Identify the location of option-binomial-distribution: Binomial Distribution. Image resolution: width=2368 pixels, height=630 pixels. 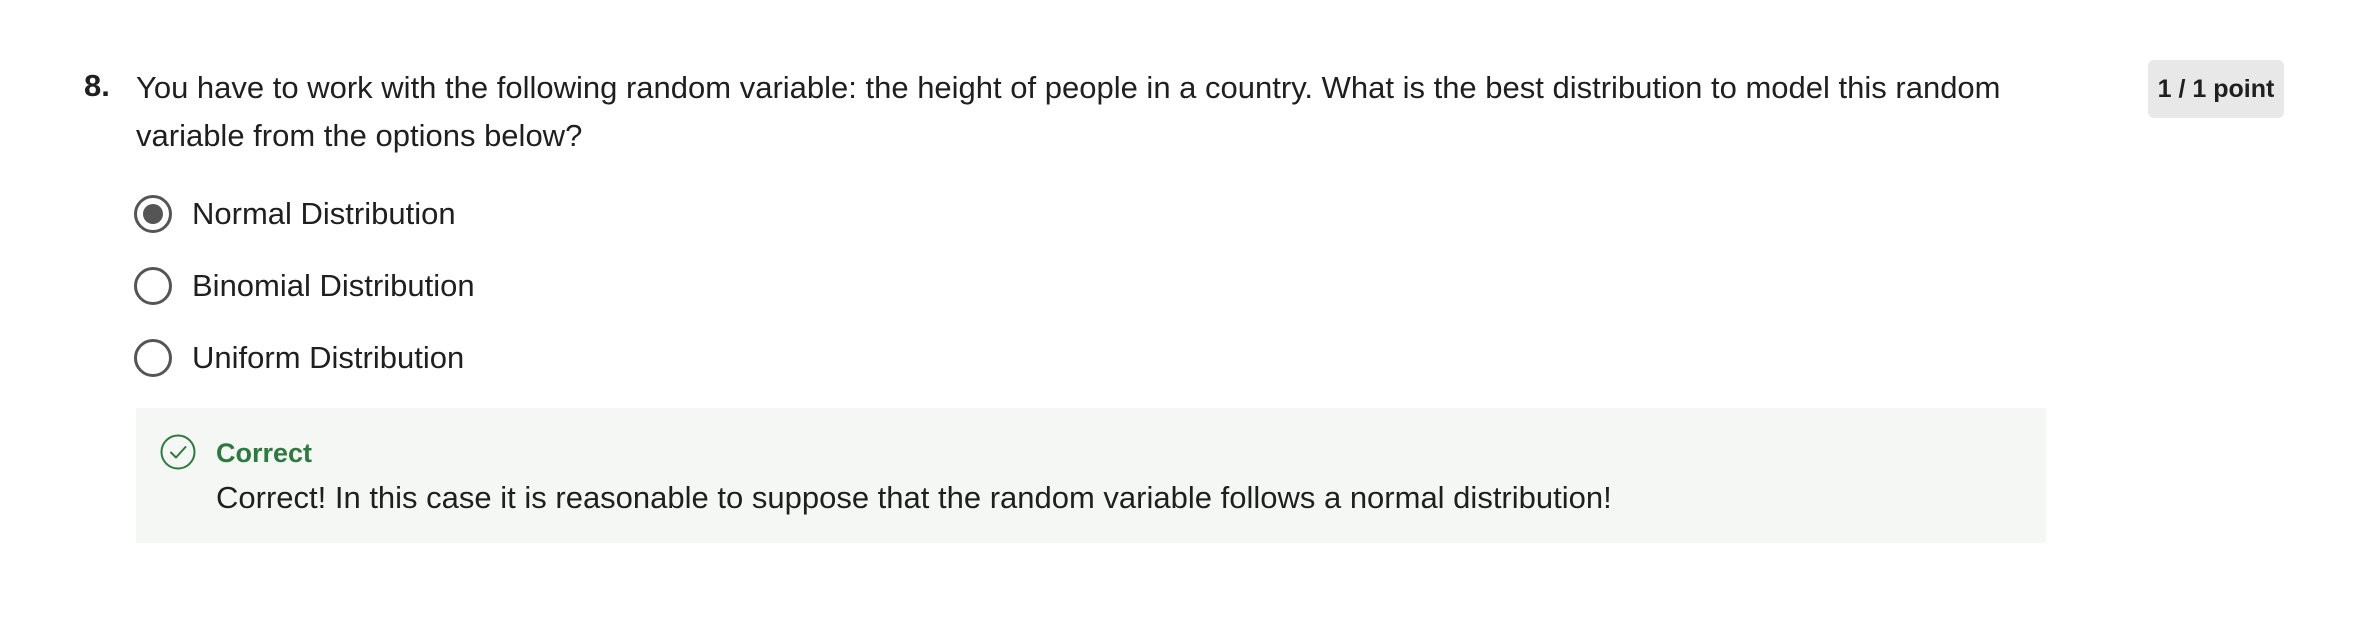
(304, 286).